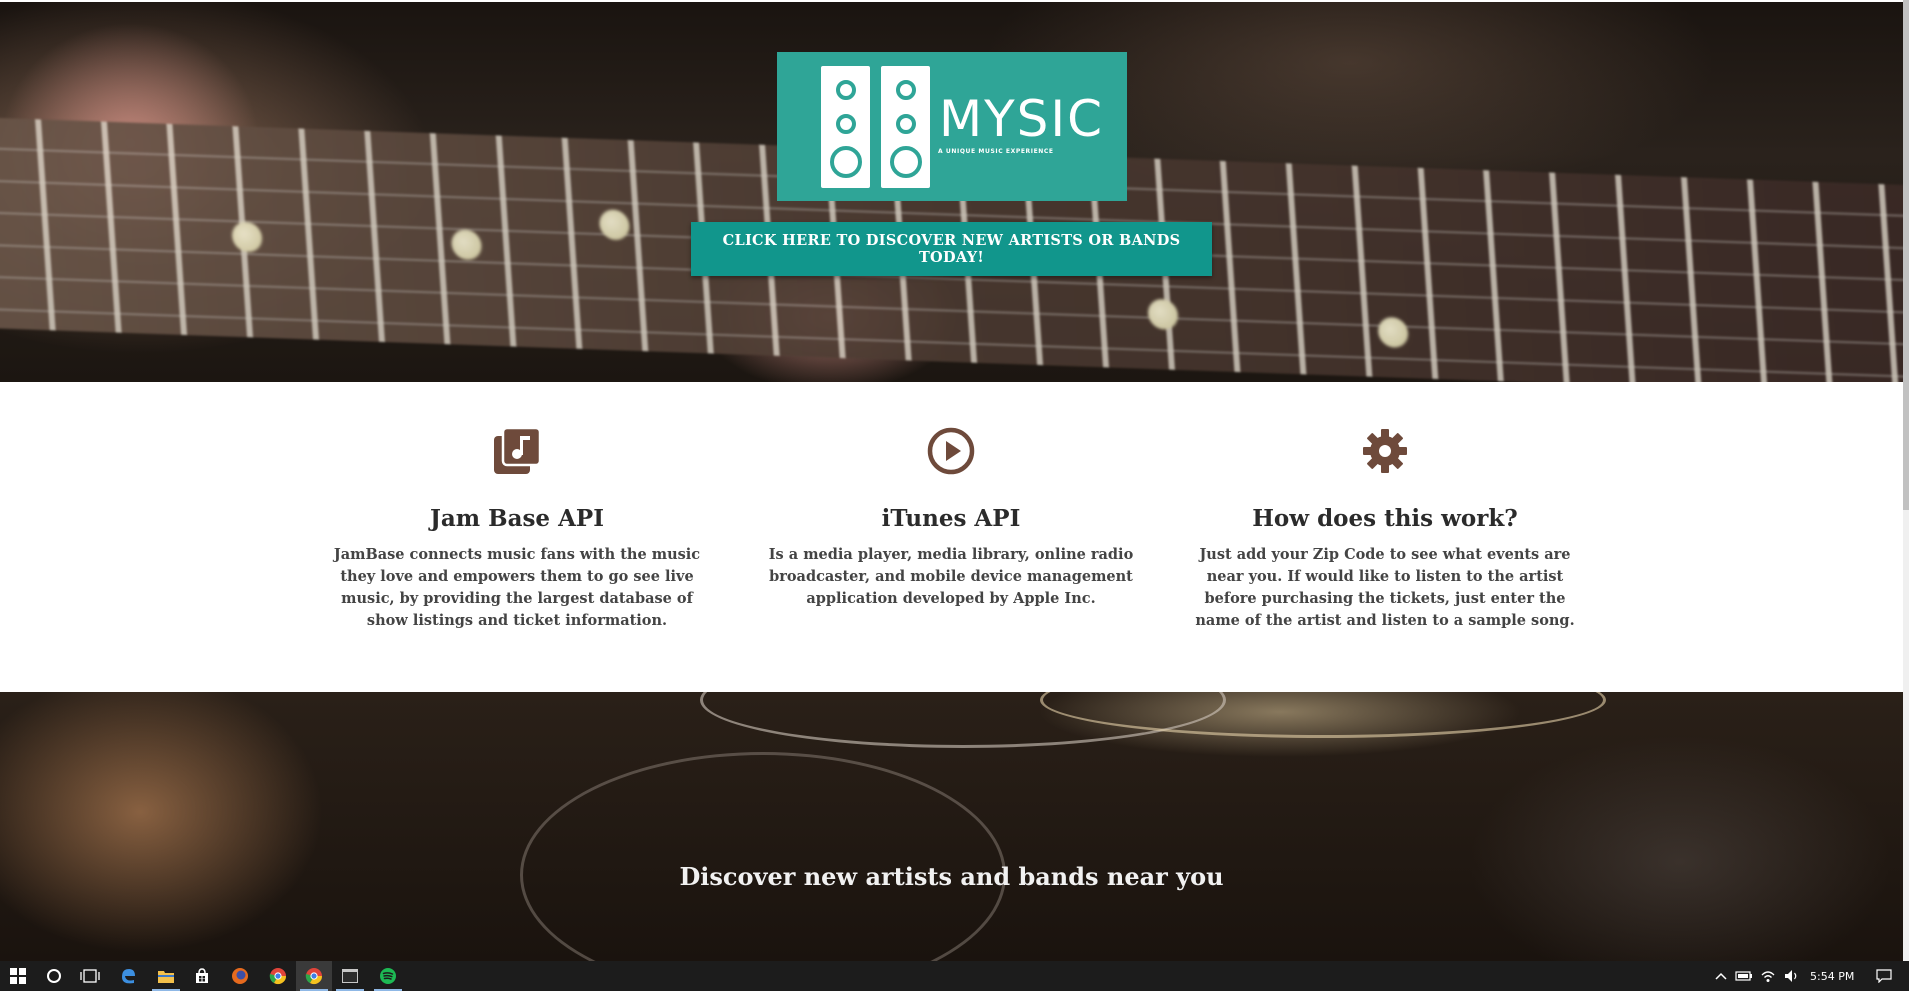 Image resolution: width=1909 pixels, height=991 pixels. What do you see at coordinates (18, 976) in the screenshot?
I see `start-icon` at bounding box center [18, 976].